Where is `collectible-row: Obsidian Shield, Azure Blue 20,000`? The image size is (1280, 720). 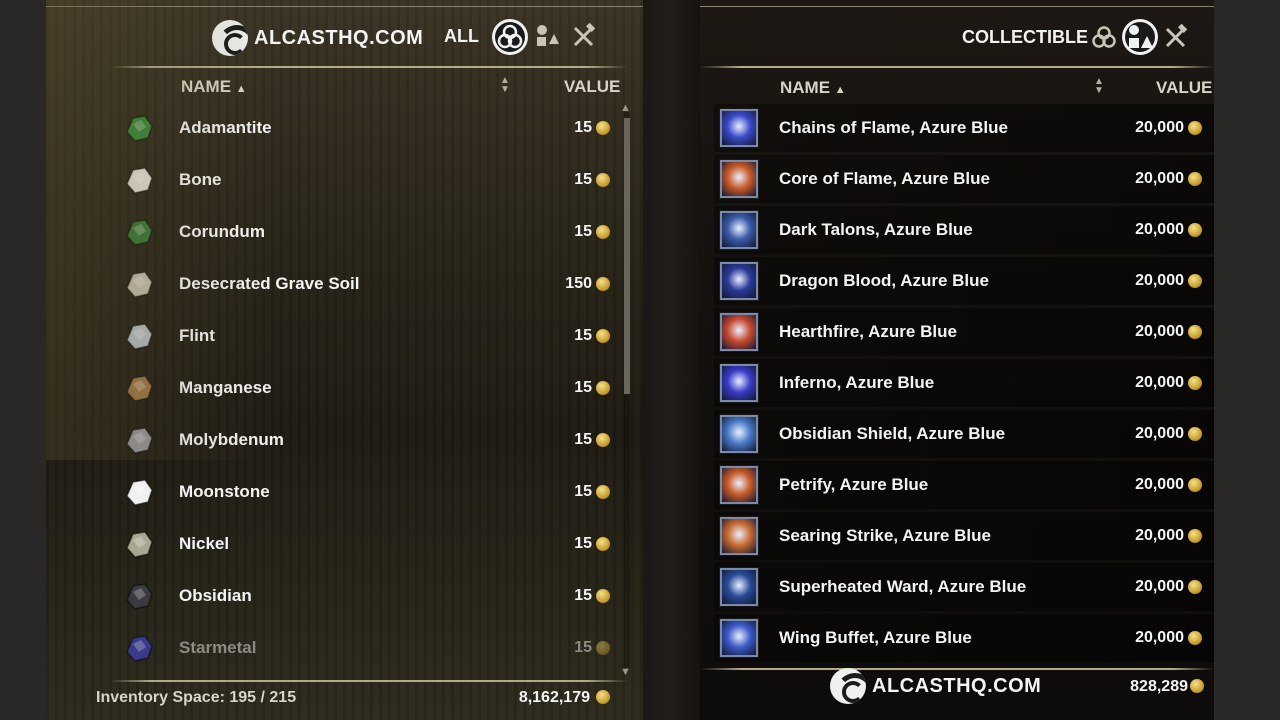 collectible-row: Obsidian Shield, Azure Blue 20,000 is located at coordinates (964, 434).